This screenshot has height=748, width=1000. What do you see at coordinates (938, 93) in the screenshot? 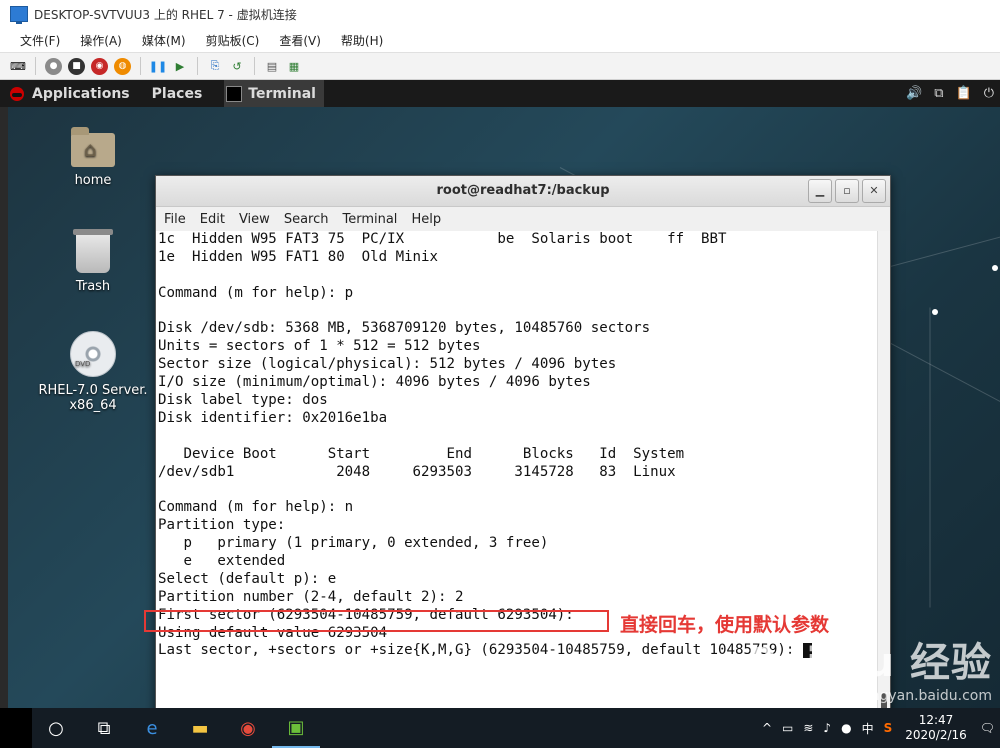
I see `network-icon: ⧉` at bounding box center [938, 93].